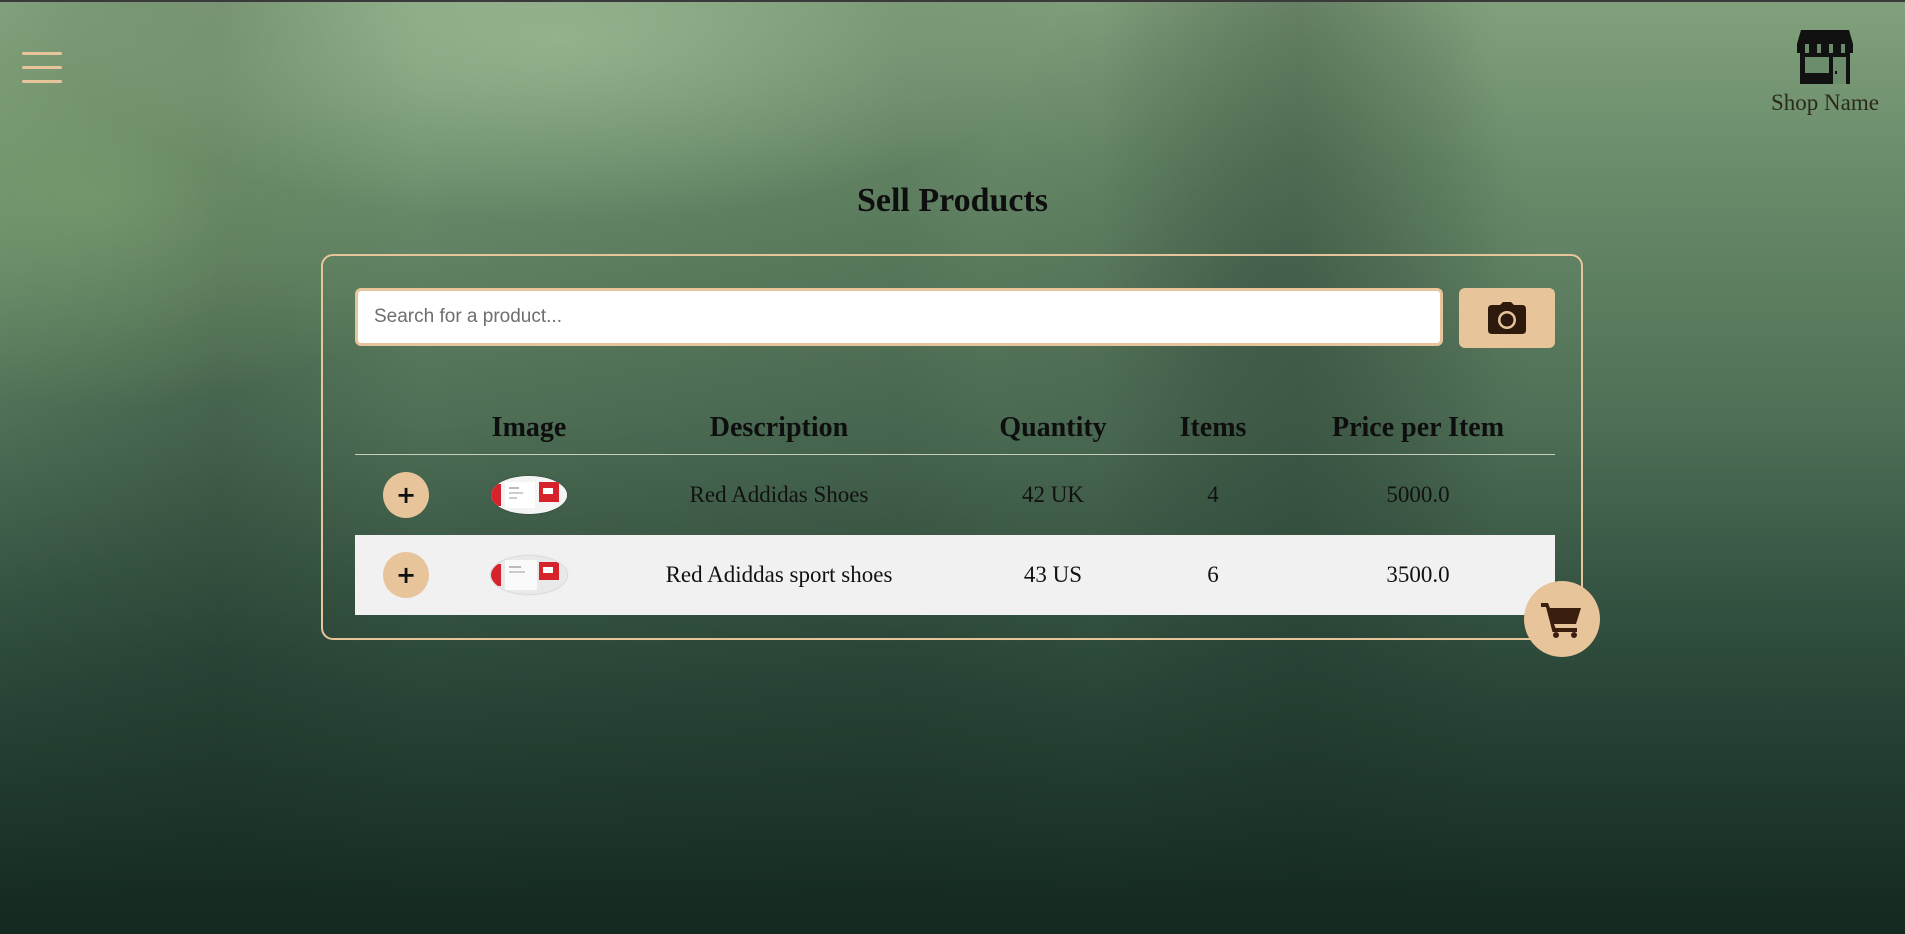  What do you see at coordinates (1213, 427) in the screenshot?
I see `column-header-items: Items` at bounding box center [1213, 427].